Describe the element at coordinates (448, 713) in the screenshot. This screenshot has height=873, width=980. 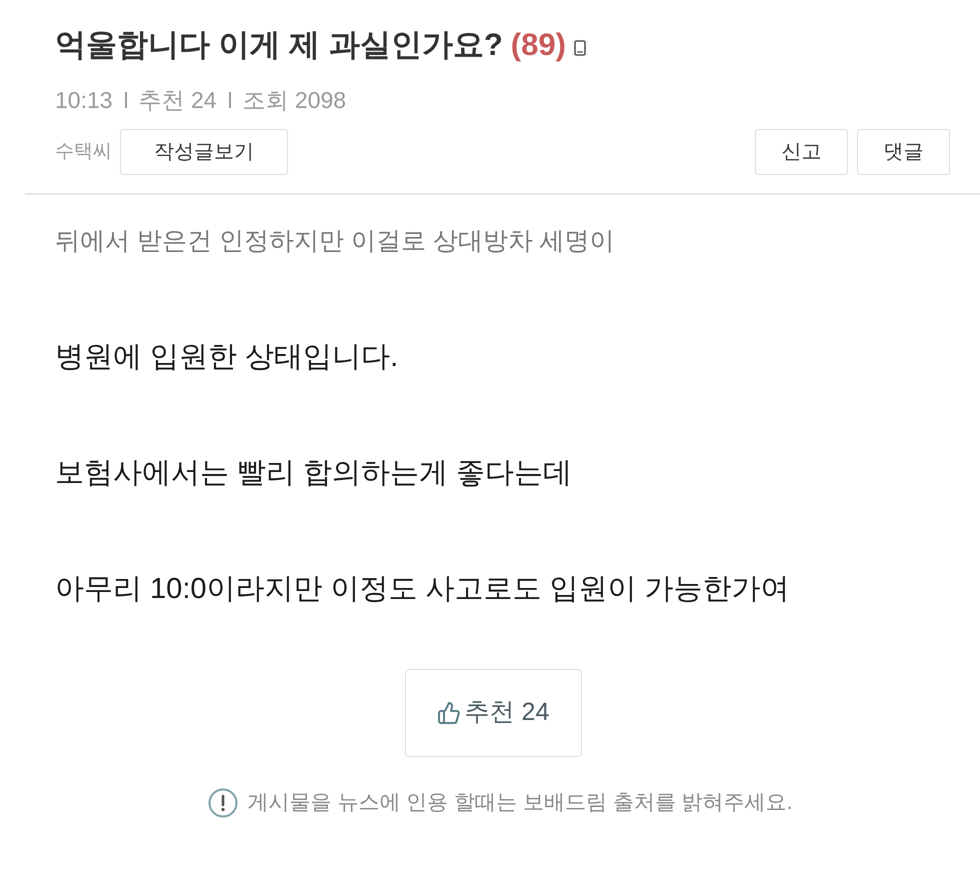
I see `thumbs-up-icon` at that location.